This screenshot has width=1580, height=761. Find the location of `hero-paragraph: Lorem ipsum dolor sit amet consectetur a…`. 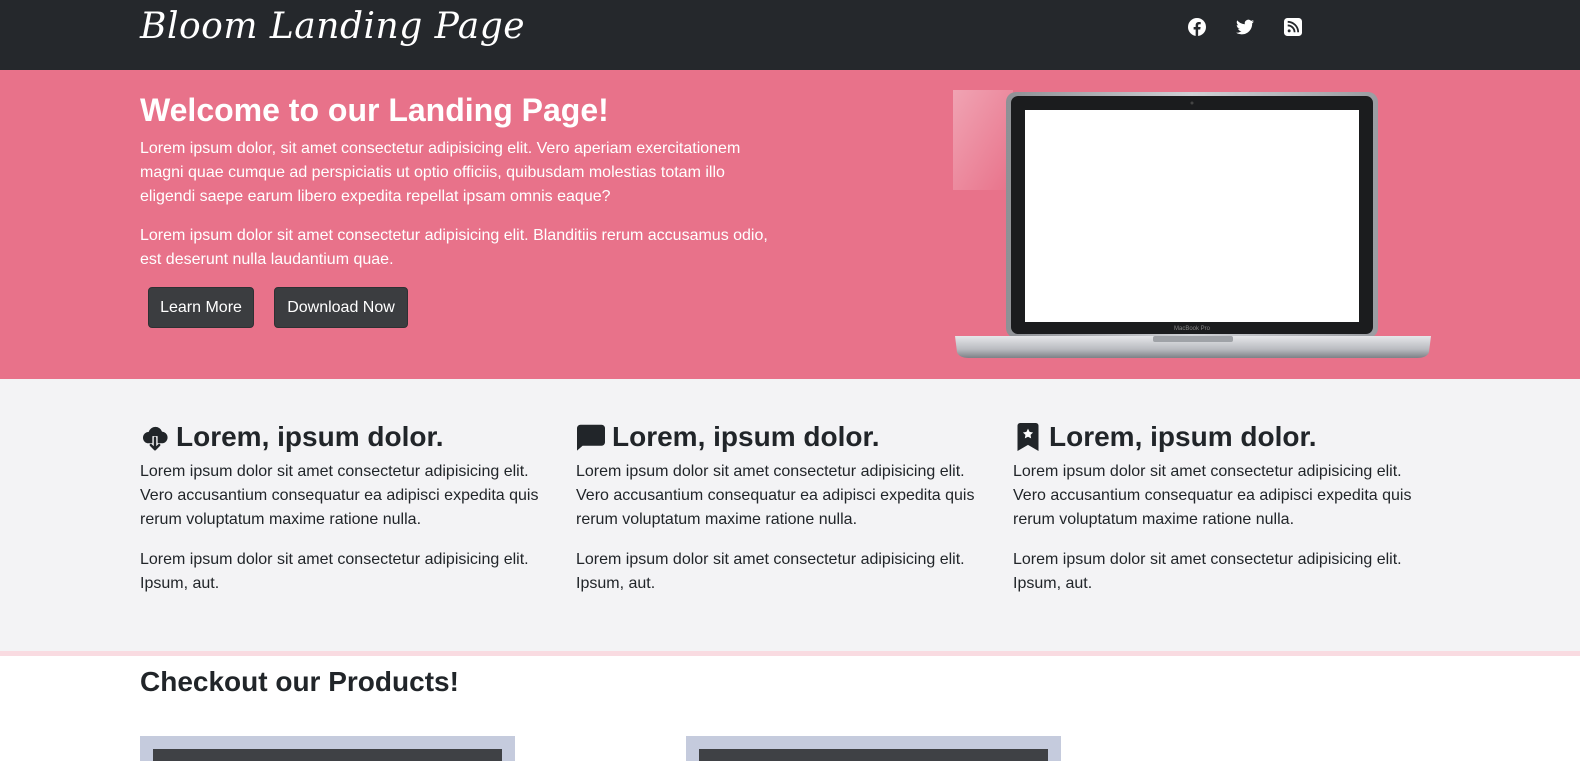

hero-paragraph: Lorem ipsum dolor sit amet consectetur a… is located at coordinates (454, 247).